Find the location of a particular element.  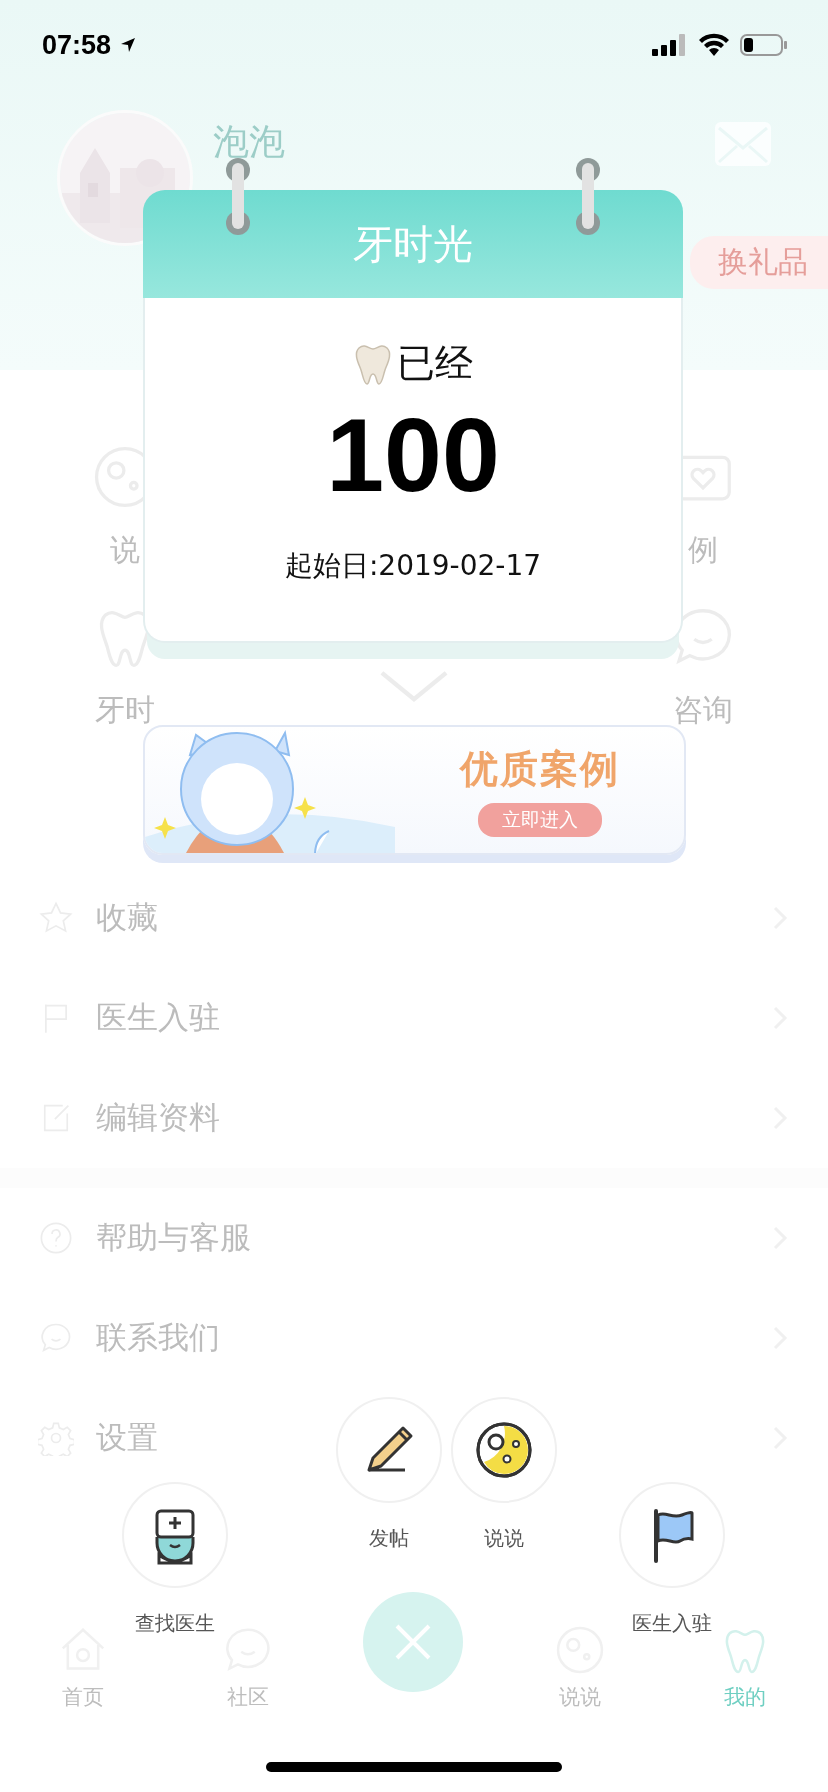

menu-item: 编辑资料 is located at coordinates (158, 1118).